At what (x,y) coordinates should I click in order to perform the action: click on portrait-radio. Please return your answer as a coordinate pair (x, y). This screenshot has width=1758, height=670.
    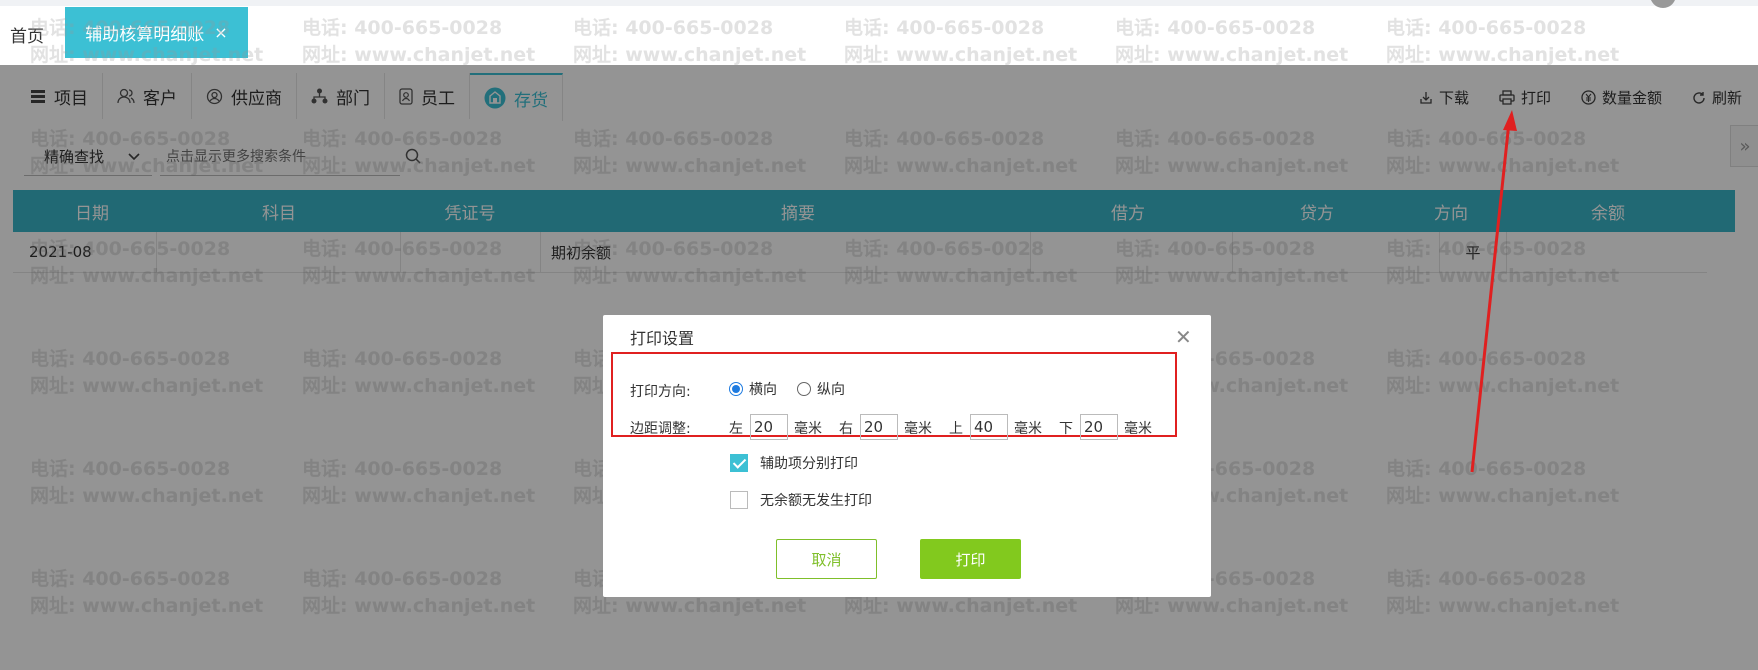
    Looking at the image, I should click on (804, 389).